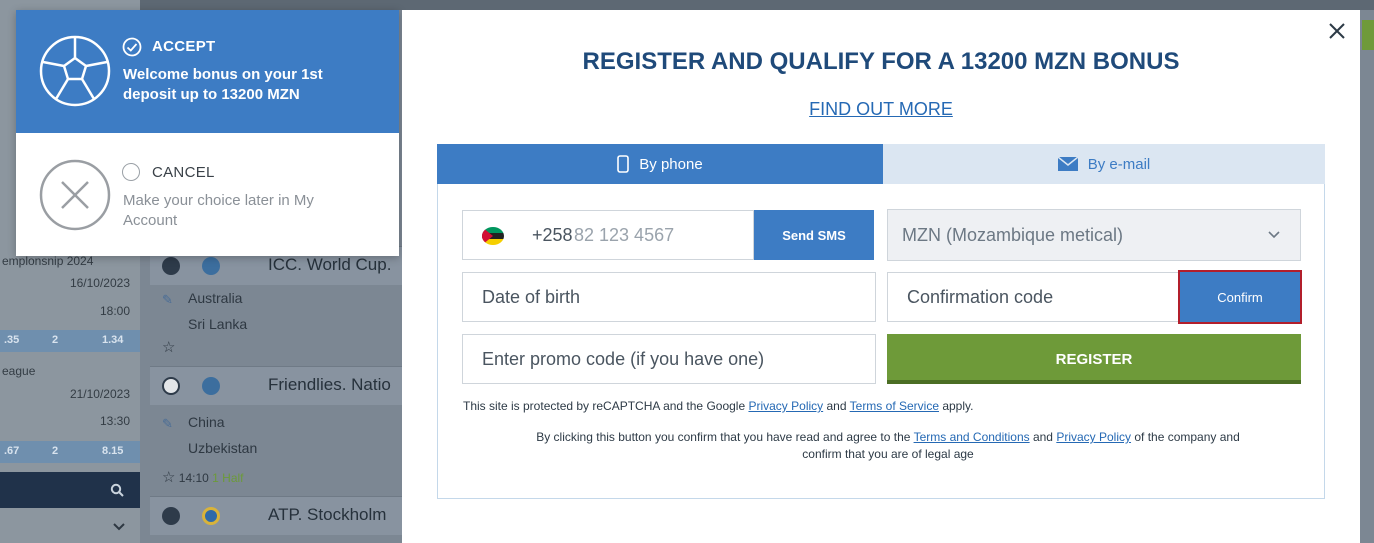 The height and width of the screenshot is (543, 1374). I want to click on phone-input: +258 82 123 4567, so click(608, 235).